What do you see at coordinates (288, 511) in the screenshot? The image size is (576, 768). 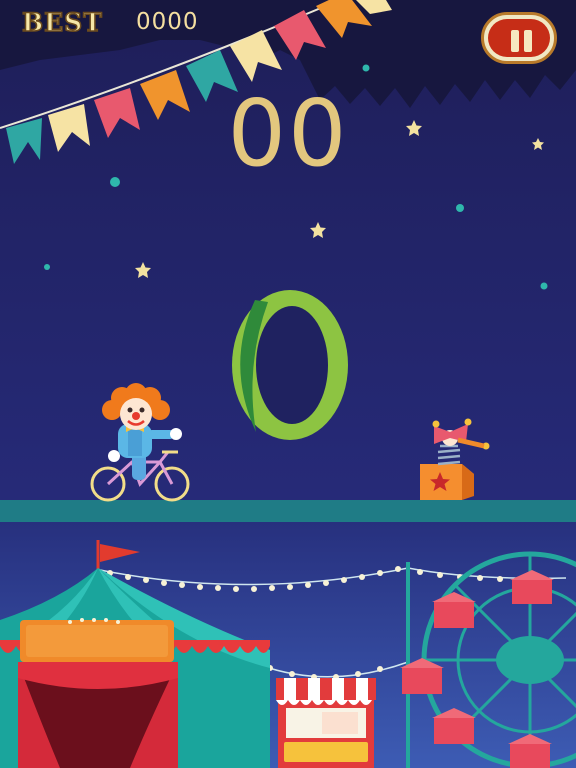 I see `ground-track` at bounding box center [288, 511].